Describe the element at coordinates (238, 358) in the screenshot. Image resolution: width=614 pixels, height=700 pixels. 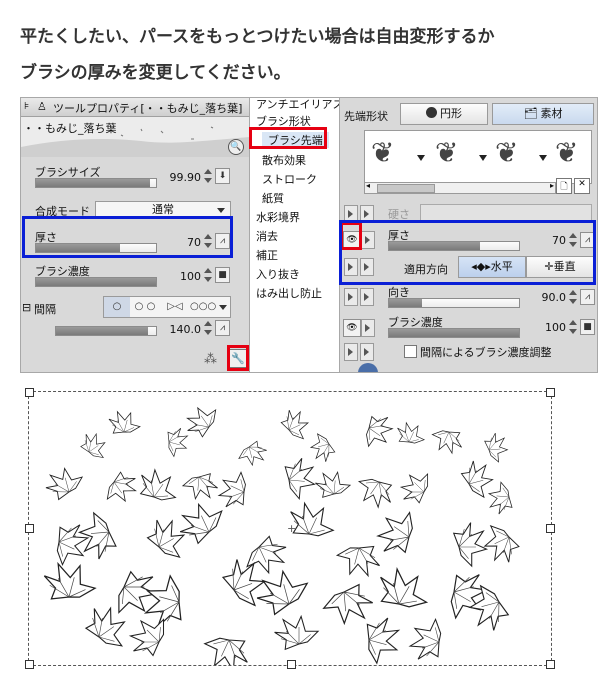
I see `wrench-highlight` at that location.